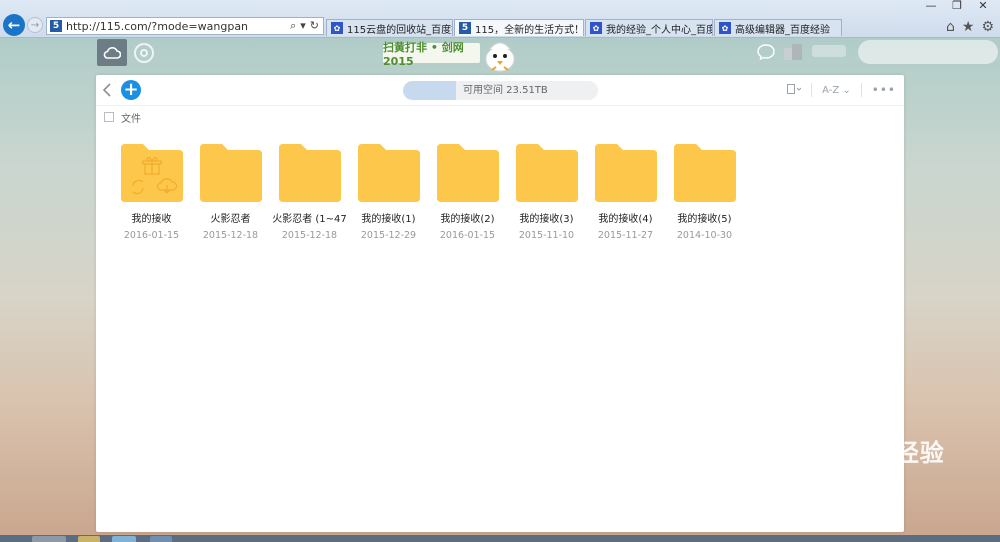 The height and width of the screenshot is (542, 1000). I want to click on file-date: 2015-12-29, so click(388, 235).